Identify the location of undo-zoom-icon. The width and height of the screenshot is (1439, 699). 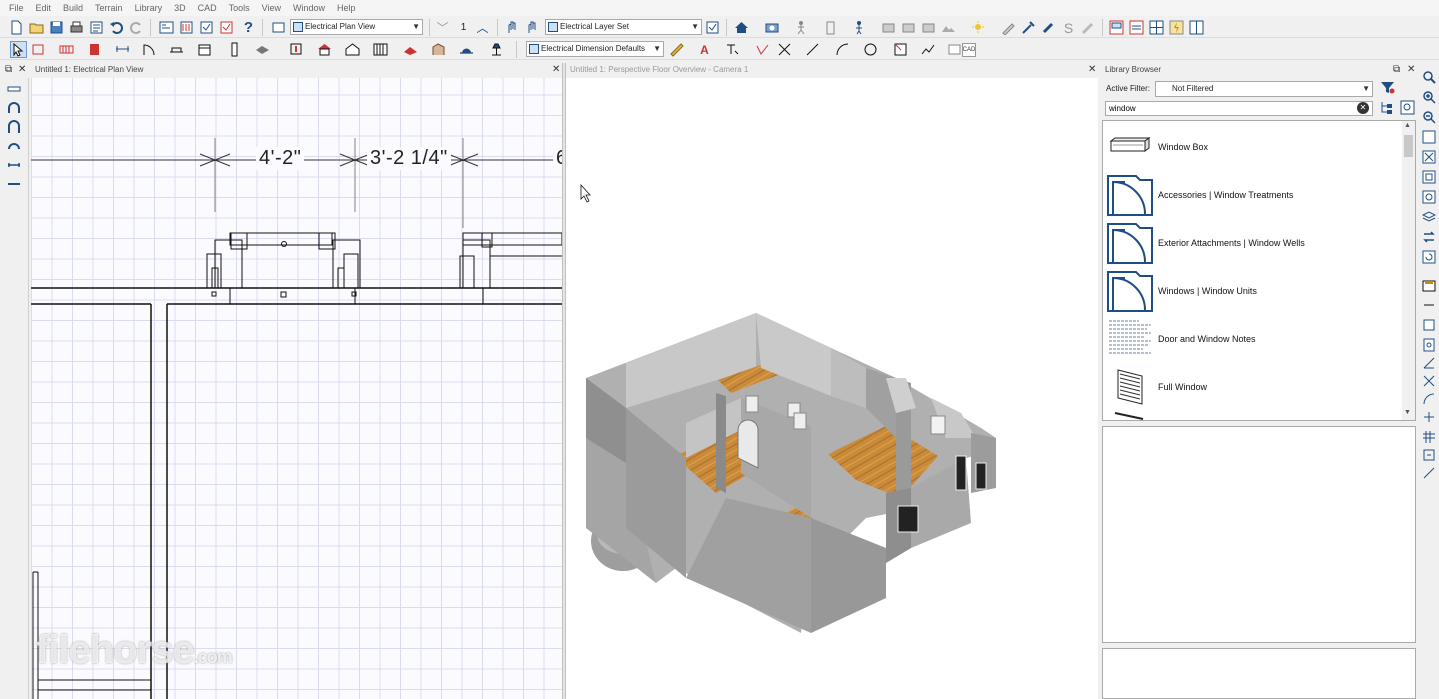
(1429, 137).